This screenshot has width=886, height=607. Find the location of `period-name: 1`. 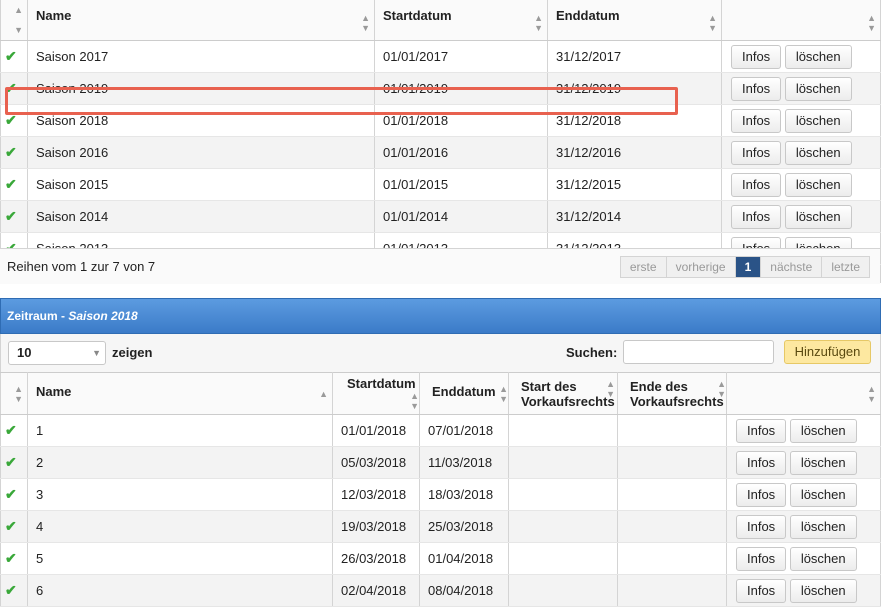

period-name: 1 is located at coordinates (180, 430).